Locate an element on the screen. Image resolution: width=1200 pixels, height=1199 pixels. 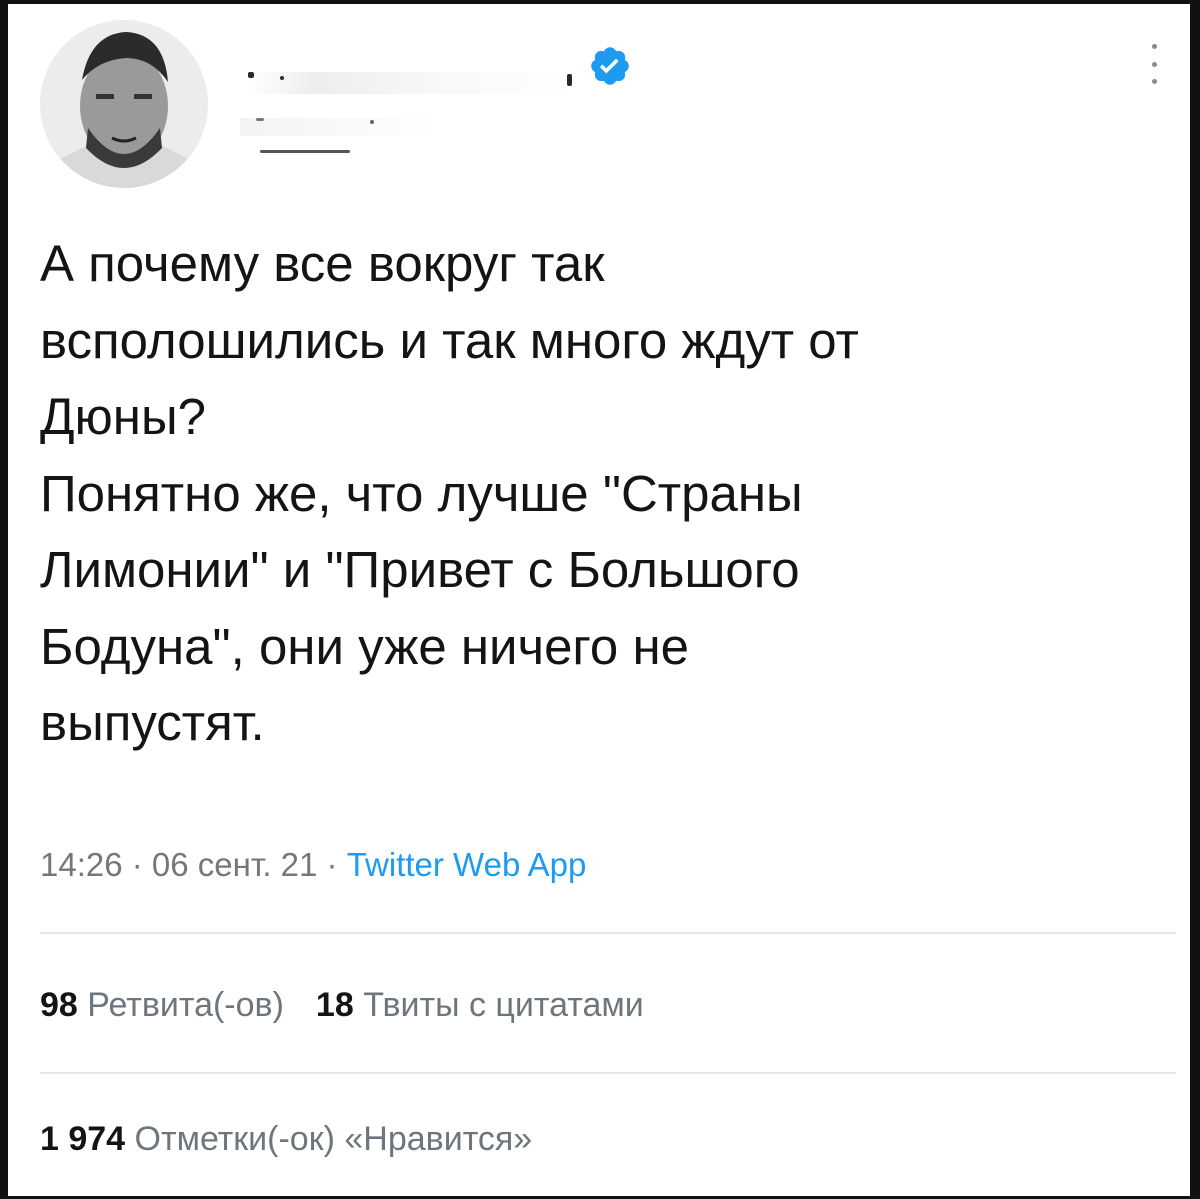
retweets-stat: 98 Ретвита(-ов) is located at coordinates (162, 1005).